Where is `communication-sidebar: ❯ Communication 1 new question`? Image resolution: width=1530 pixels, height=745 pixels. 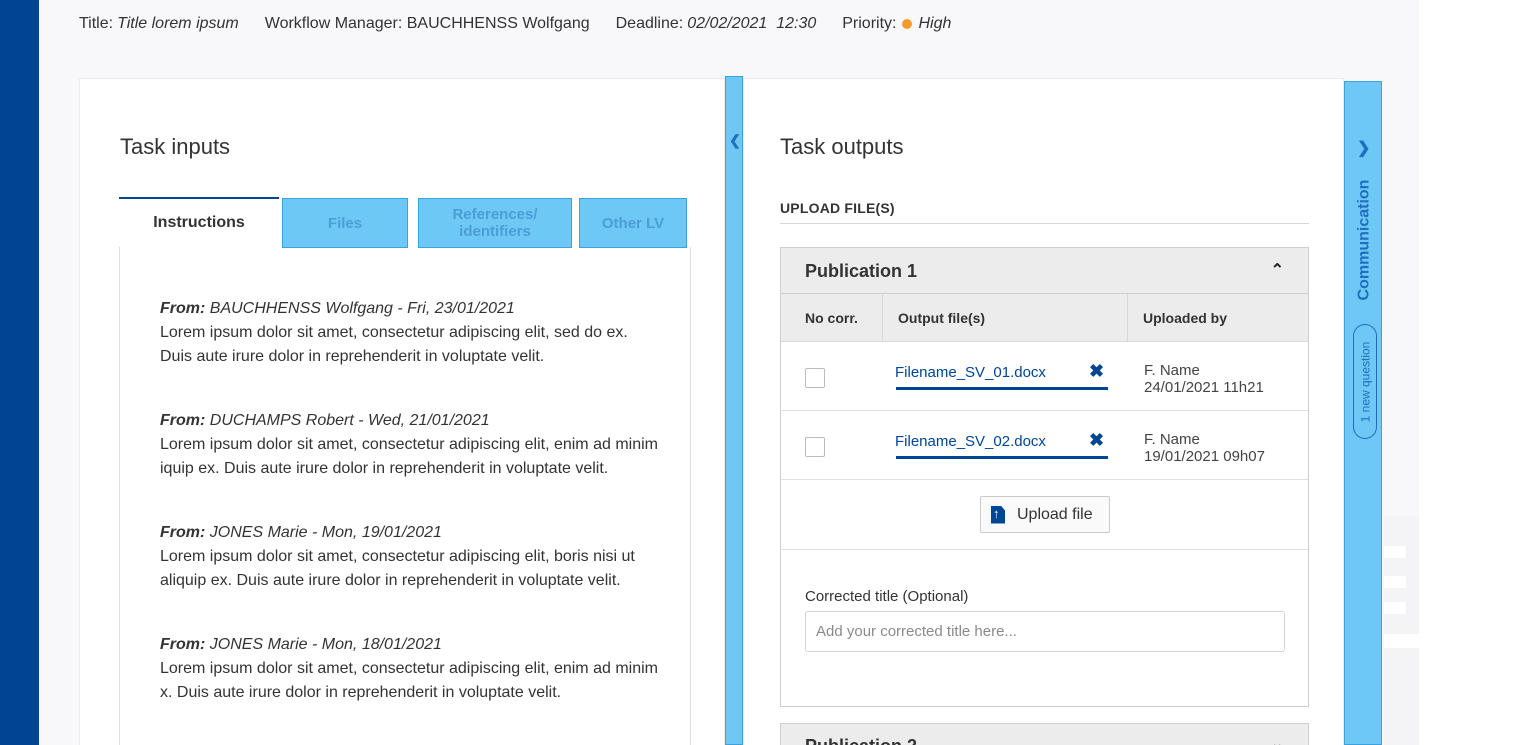 communication-sidebar: ❯ Communication 1 new question is located at coordinates (1363, 413).